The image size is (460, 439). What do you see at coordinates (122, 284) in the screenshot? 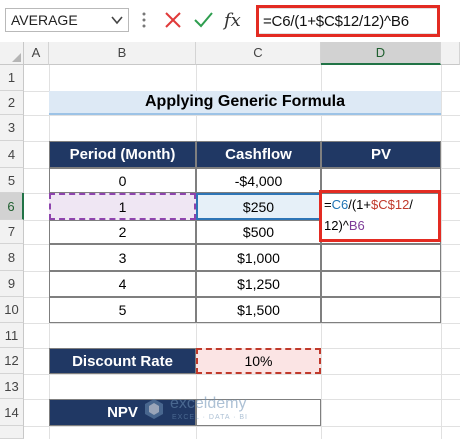
I see `period-cell: 4` at bounding box center [122, 284].